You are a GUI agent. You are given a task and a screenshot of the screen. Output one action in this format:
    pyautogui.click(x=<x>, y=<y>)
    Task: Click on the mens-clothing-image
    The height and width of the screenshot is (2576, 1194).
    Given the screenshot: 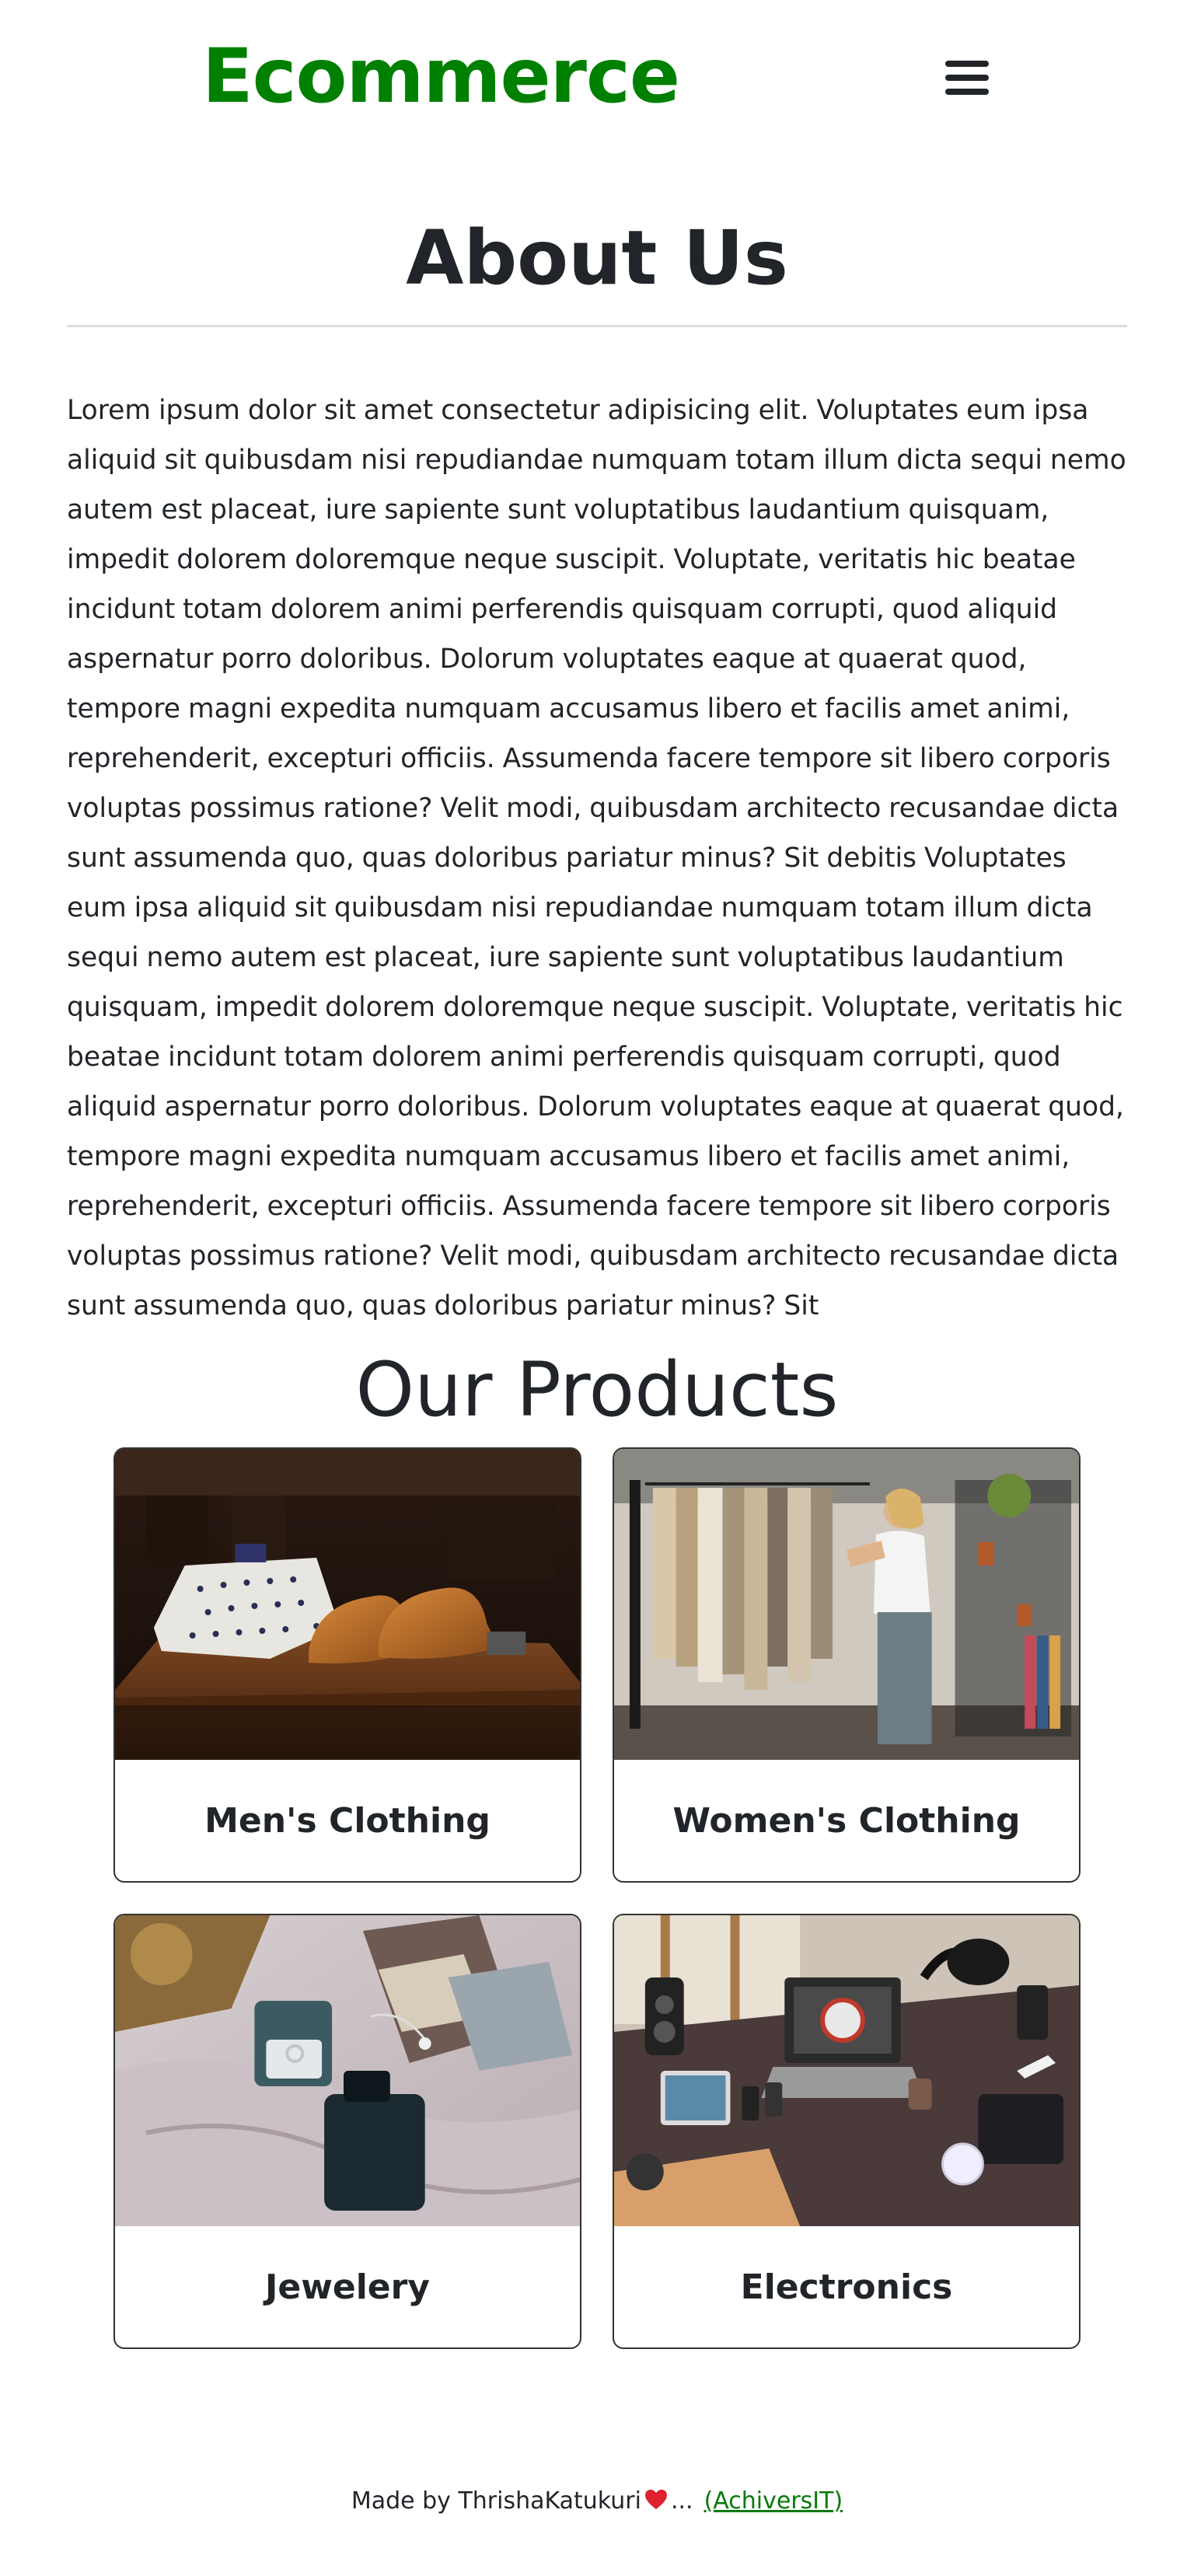 What is the action you would take?
    pyautogui.click(x=347, y=1605)
    